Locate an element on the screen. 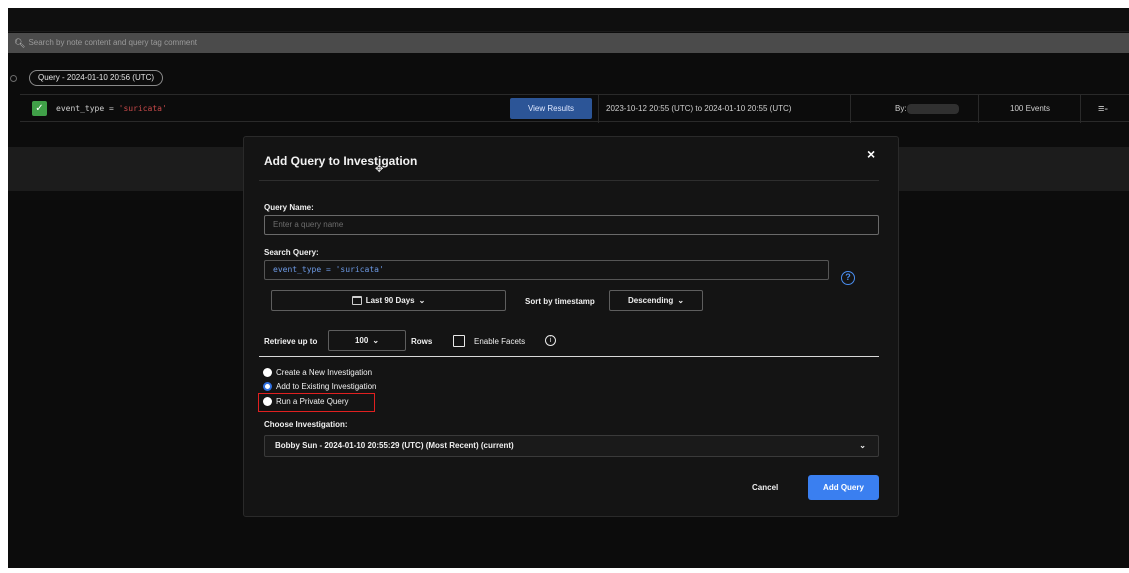 The height and width of the screenshot is (573, 1129). cancel-button: Cancel is located at coordinates (765, 487).